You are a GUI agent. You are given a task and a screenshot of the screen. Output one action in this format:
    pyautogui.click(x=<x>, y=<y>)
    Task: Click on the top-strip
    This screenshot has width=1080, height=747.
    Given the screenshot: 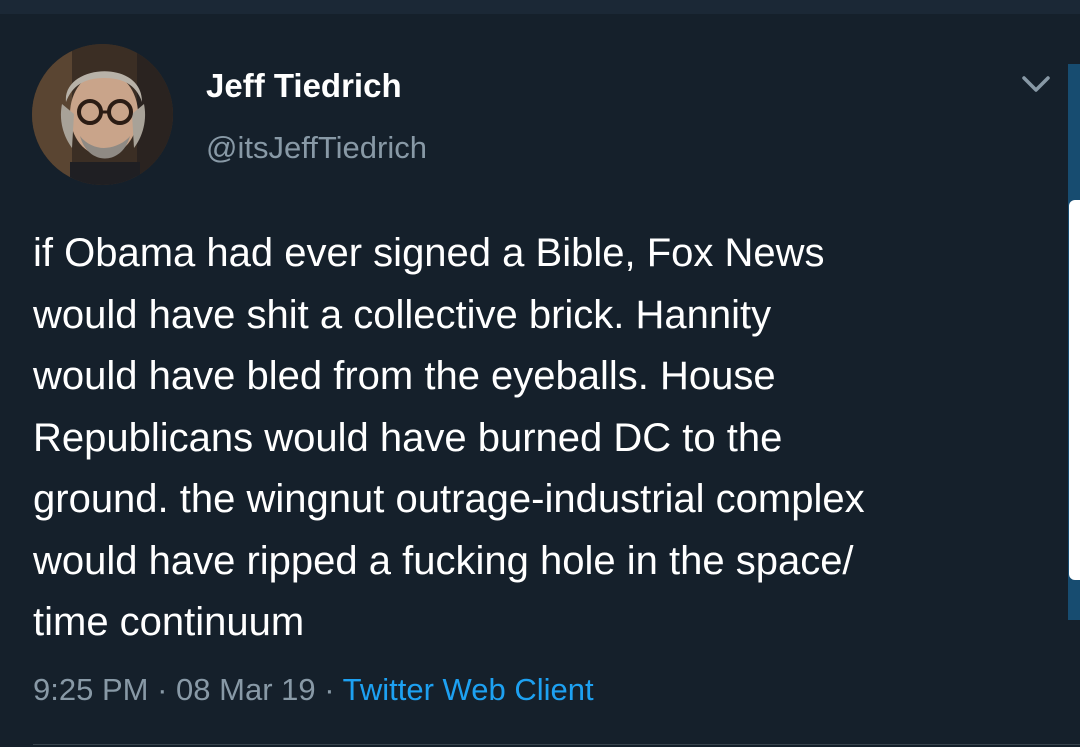 What is the action you would take?
    pyautogui.click(x=540, y=7)
    